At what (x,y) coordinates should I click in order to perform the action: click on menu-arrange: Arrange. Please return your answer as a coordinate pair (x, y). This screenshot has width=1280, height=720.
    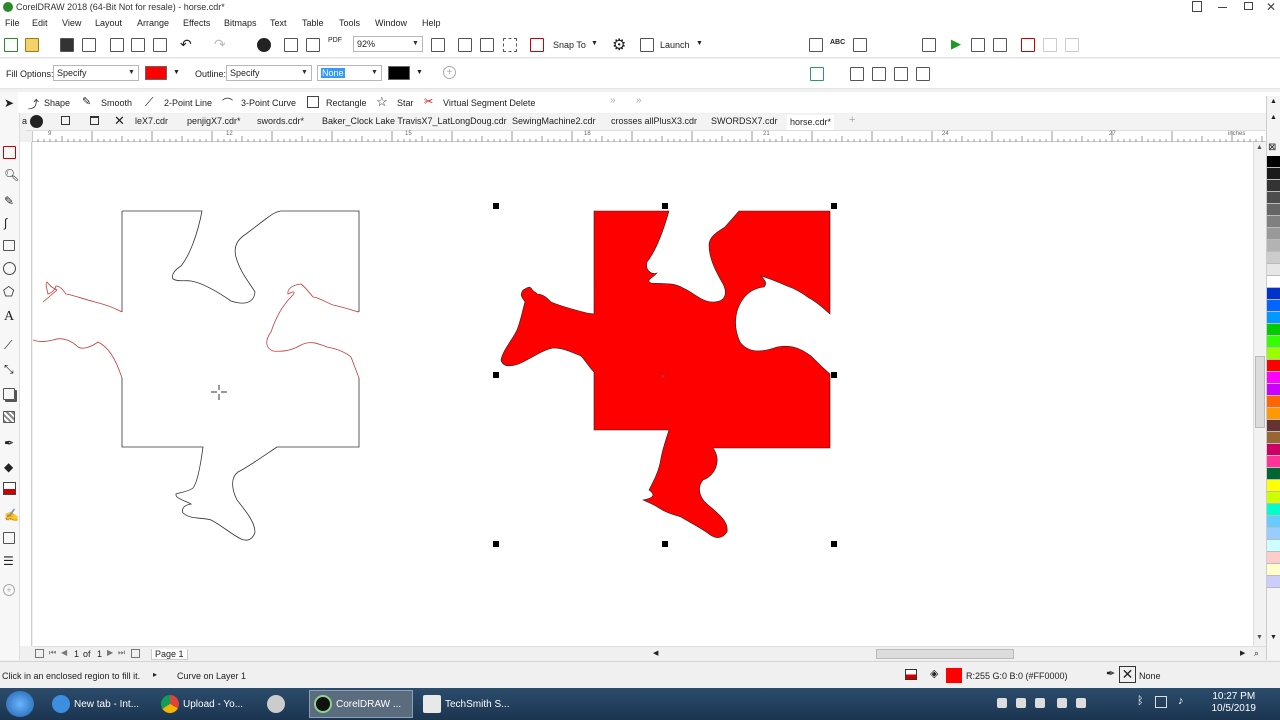
    Looking at the image, I should click on (153, 23).